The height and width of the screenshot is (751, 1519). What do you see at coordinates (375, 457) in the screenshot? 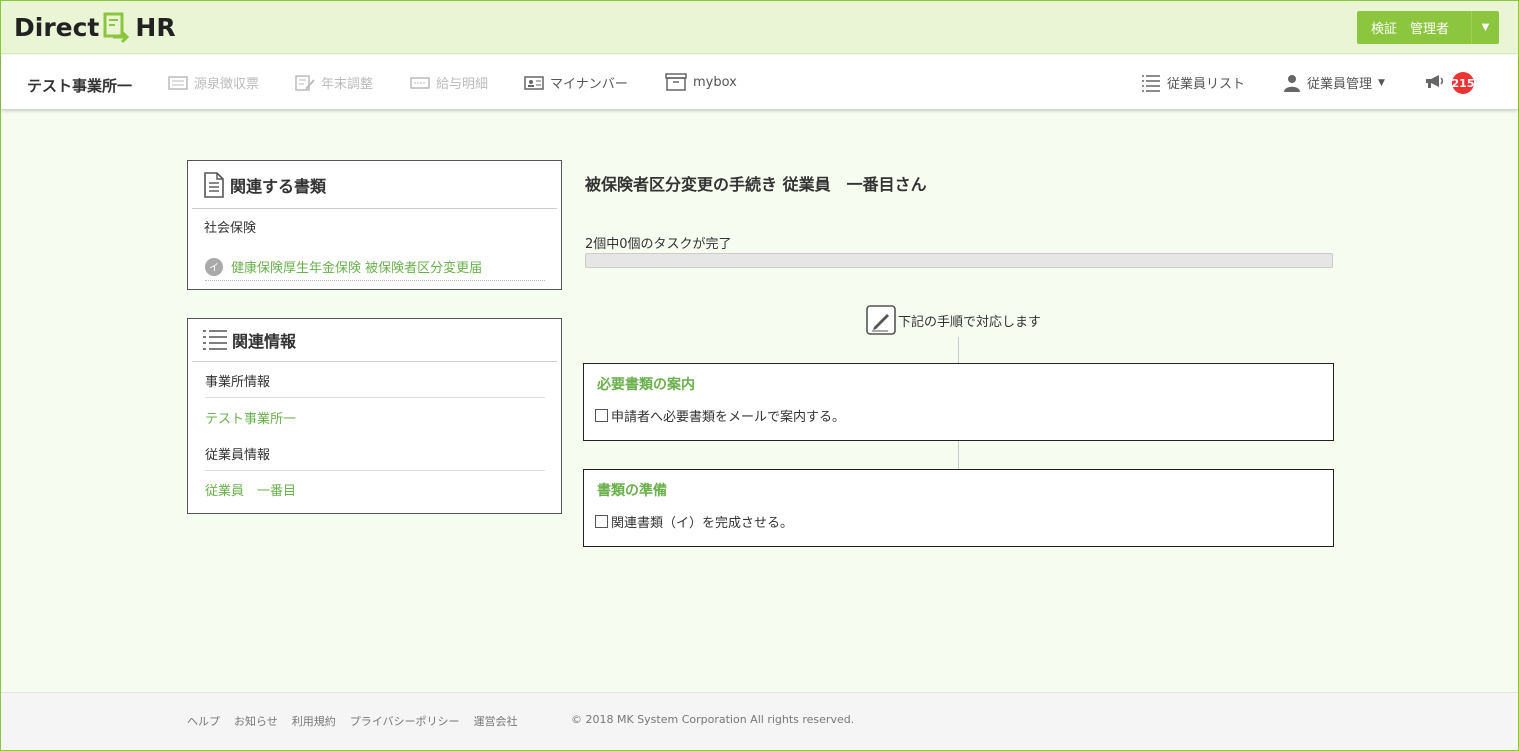
I see `employee-info-label: 従業員情報` at bounding box center [375, 457].